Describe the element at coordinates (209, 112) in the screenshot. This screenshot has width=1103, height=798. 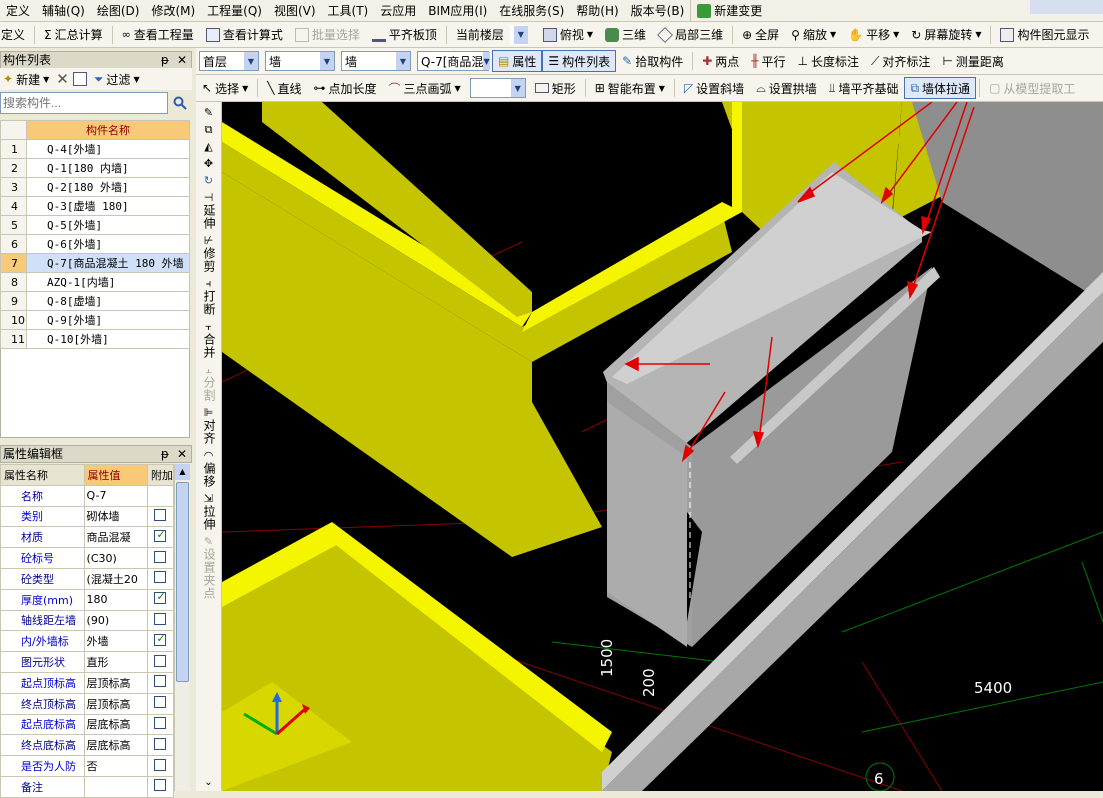
I see `pen-tool-button: ✎` at that location.